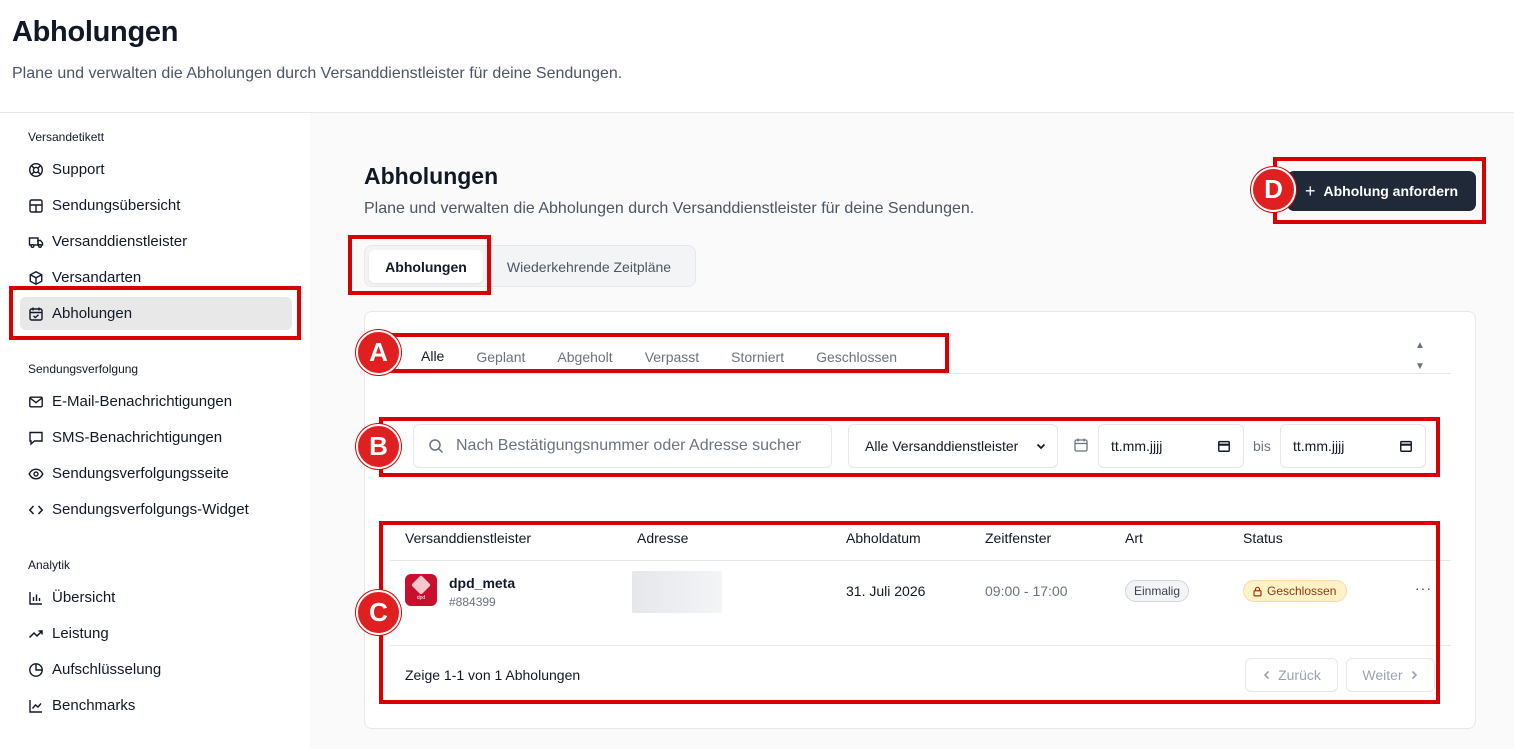 The height and width of the screenshot is (749, 1514). What do you see at coordinates (856, 357) in the screenshot?
I see `status-tab-geschlossen: Geschlossen` at bounding box center [856, 357].